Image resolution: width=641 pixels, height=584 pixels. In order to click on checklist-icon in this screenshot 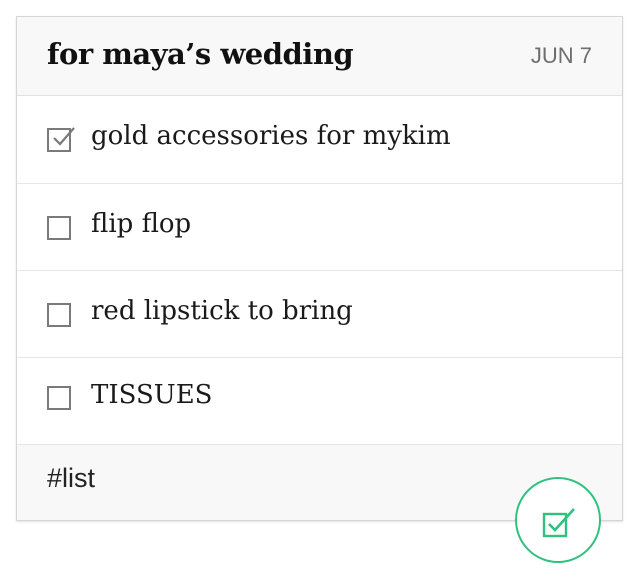, I will do `click(558, 523)`.